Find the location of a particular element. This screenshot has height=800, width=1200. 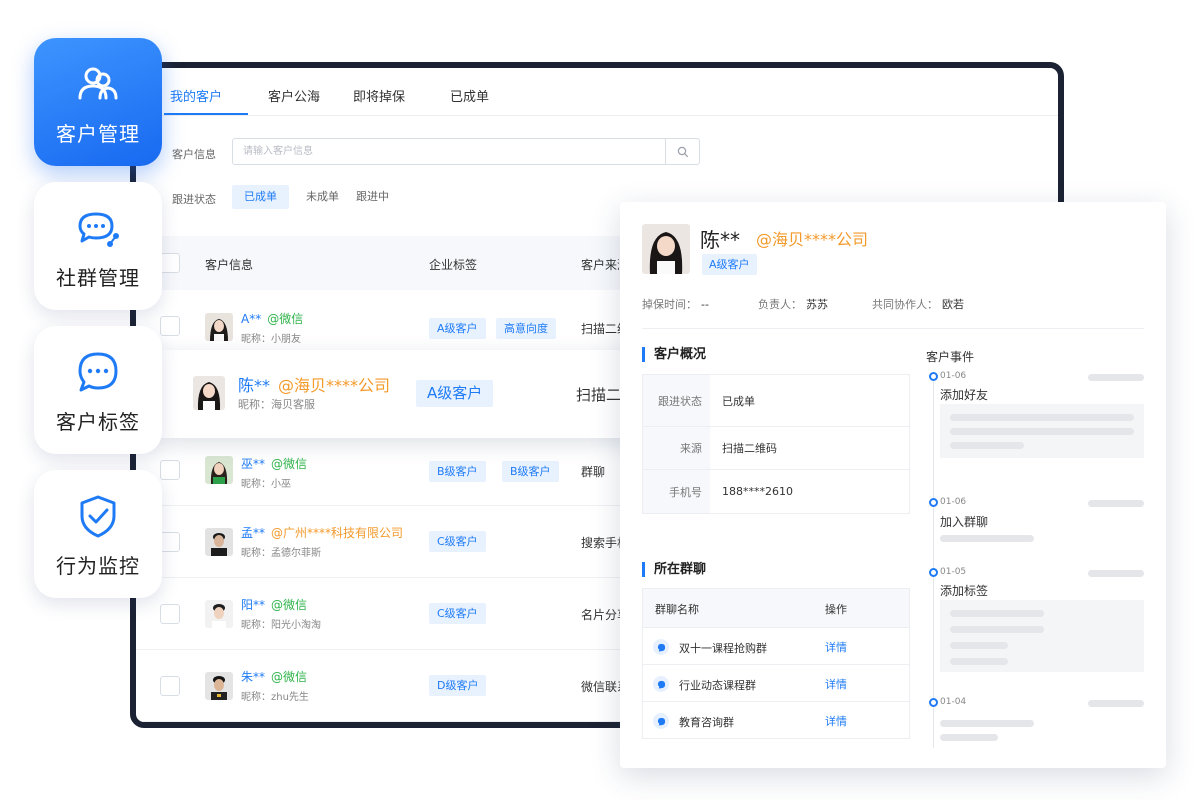

group-row: 双十一课程抢购群 详情 is located at coordinates (776, 645).